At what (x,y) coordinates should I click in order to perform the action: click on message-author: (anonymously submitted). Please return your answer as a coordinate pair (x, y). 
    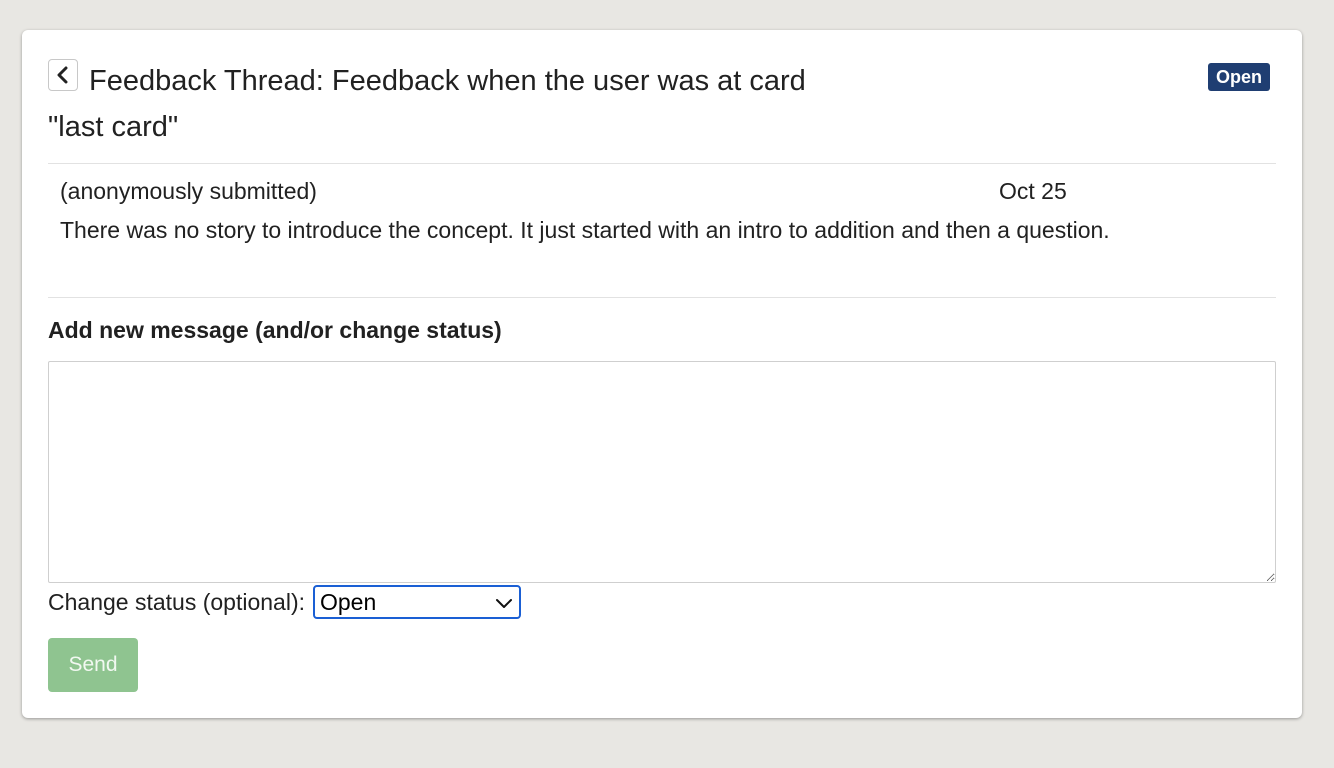
    Looking at the image, I should click on (188, 191).